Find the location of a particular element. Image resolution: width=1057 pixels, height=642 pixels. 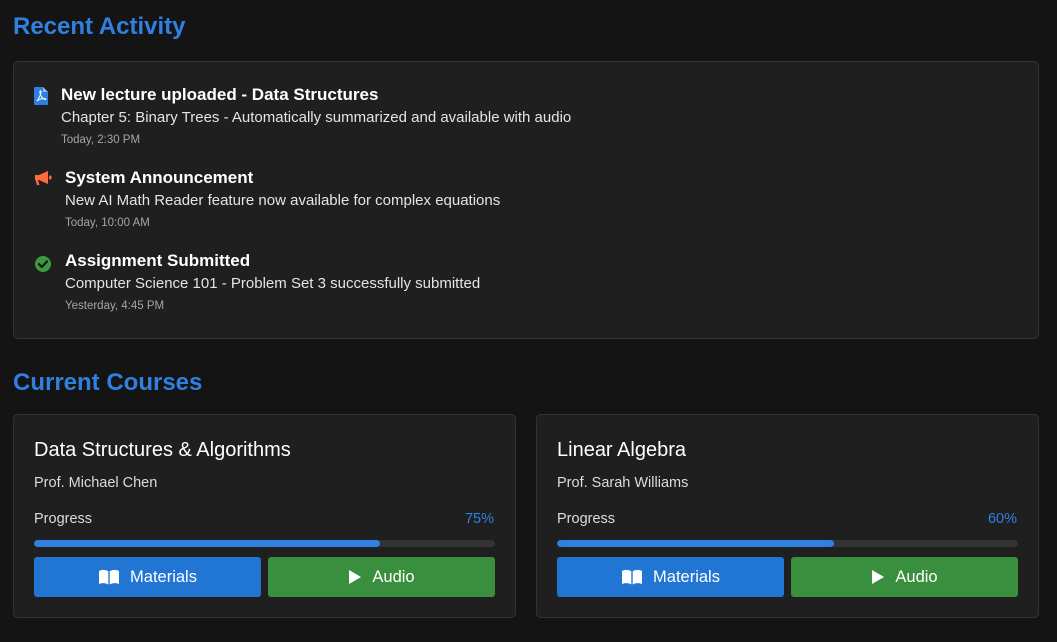

progress-percent: 75% is located at coordinates (479, 519).